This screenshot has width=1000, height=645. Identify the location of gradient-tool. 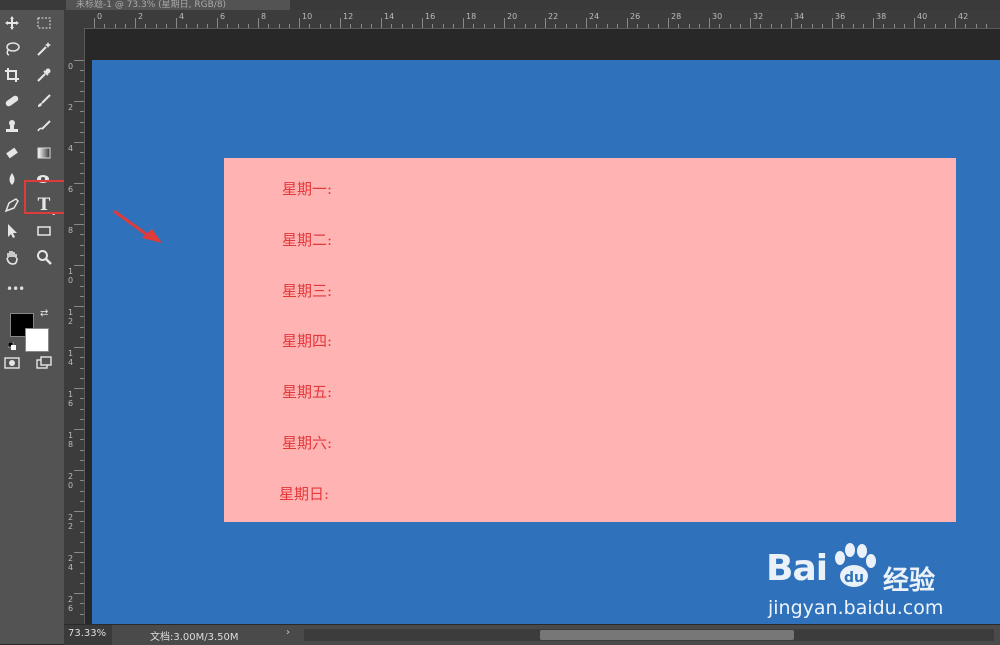
(44, 153).